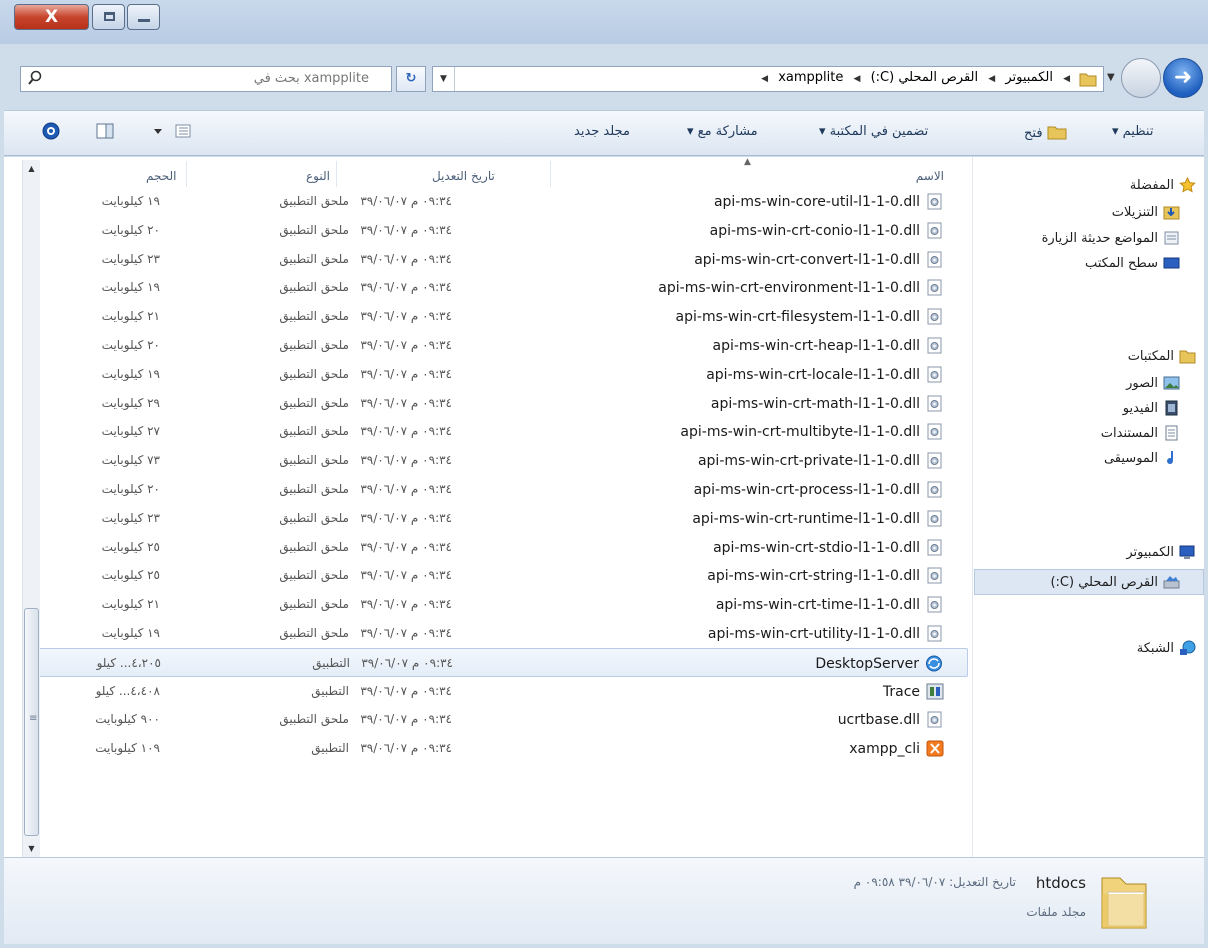  I want to click on nav-computer: الكمبيوتر, so click(1150, 552).